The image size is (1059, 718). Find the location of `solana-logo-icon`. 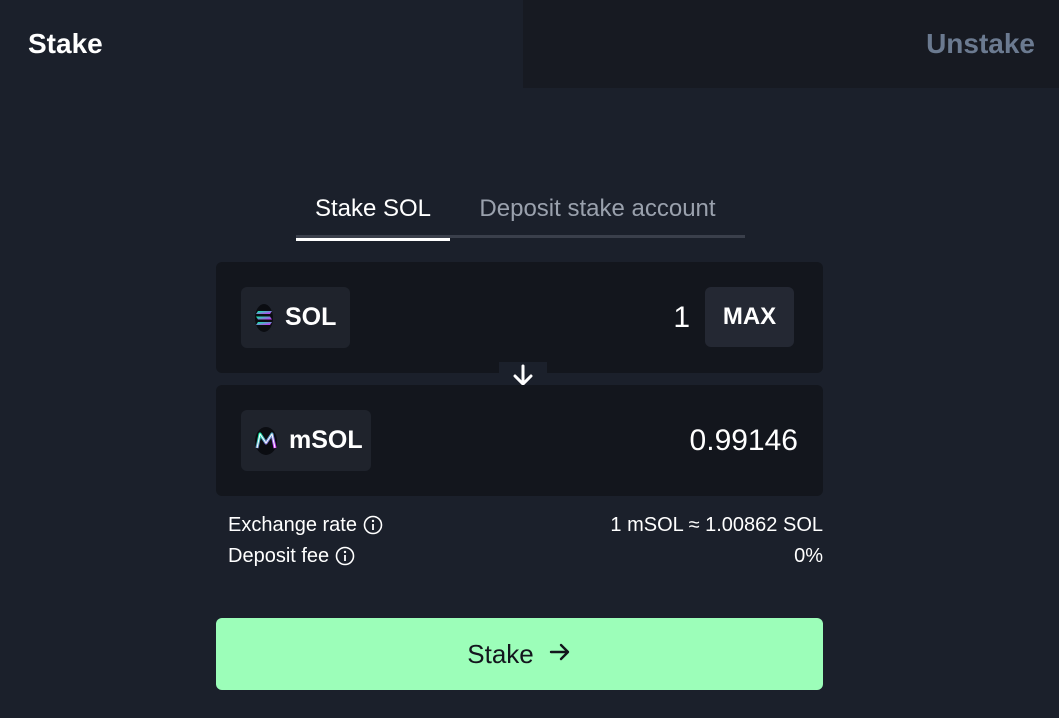

solana-logo-icon is located at coordinates (264, 317).